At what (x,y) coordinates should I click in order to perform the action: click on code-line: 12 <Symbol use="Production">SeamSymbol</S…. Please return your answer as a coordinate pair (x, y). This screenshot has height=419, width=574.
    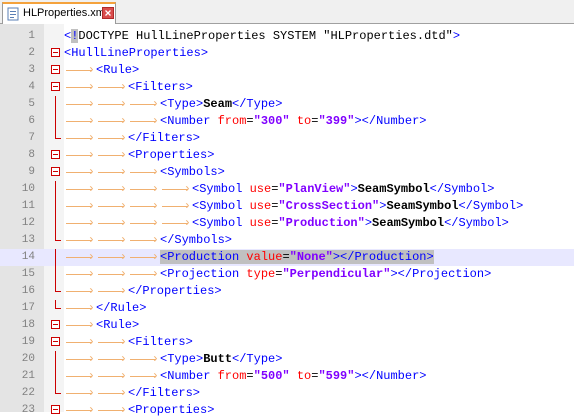
    Looking at the image, I should click on (287, 223).